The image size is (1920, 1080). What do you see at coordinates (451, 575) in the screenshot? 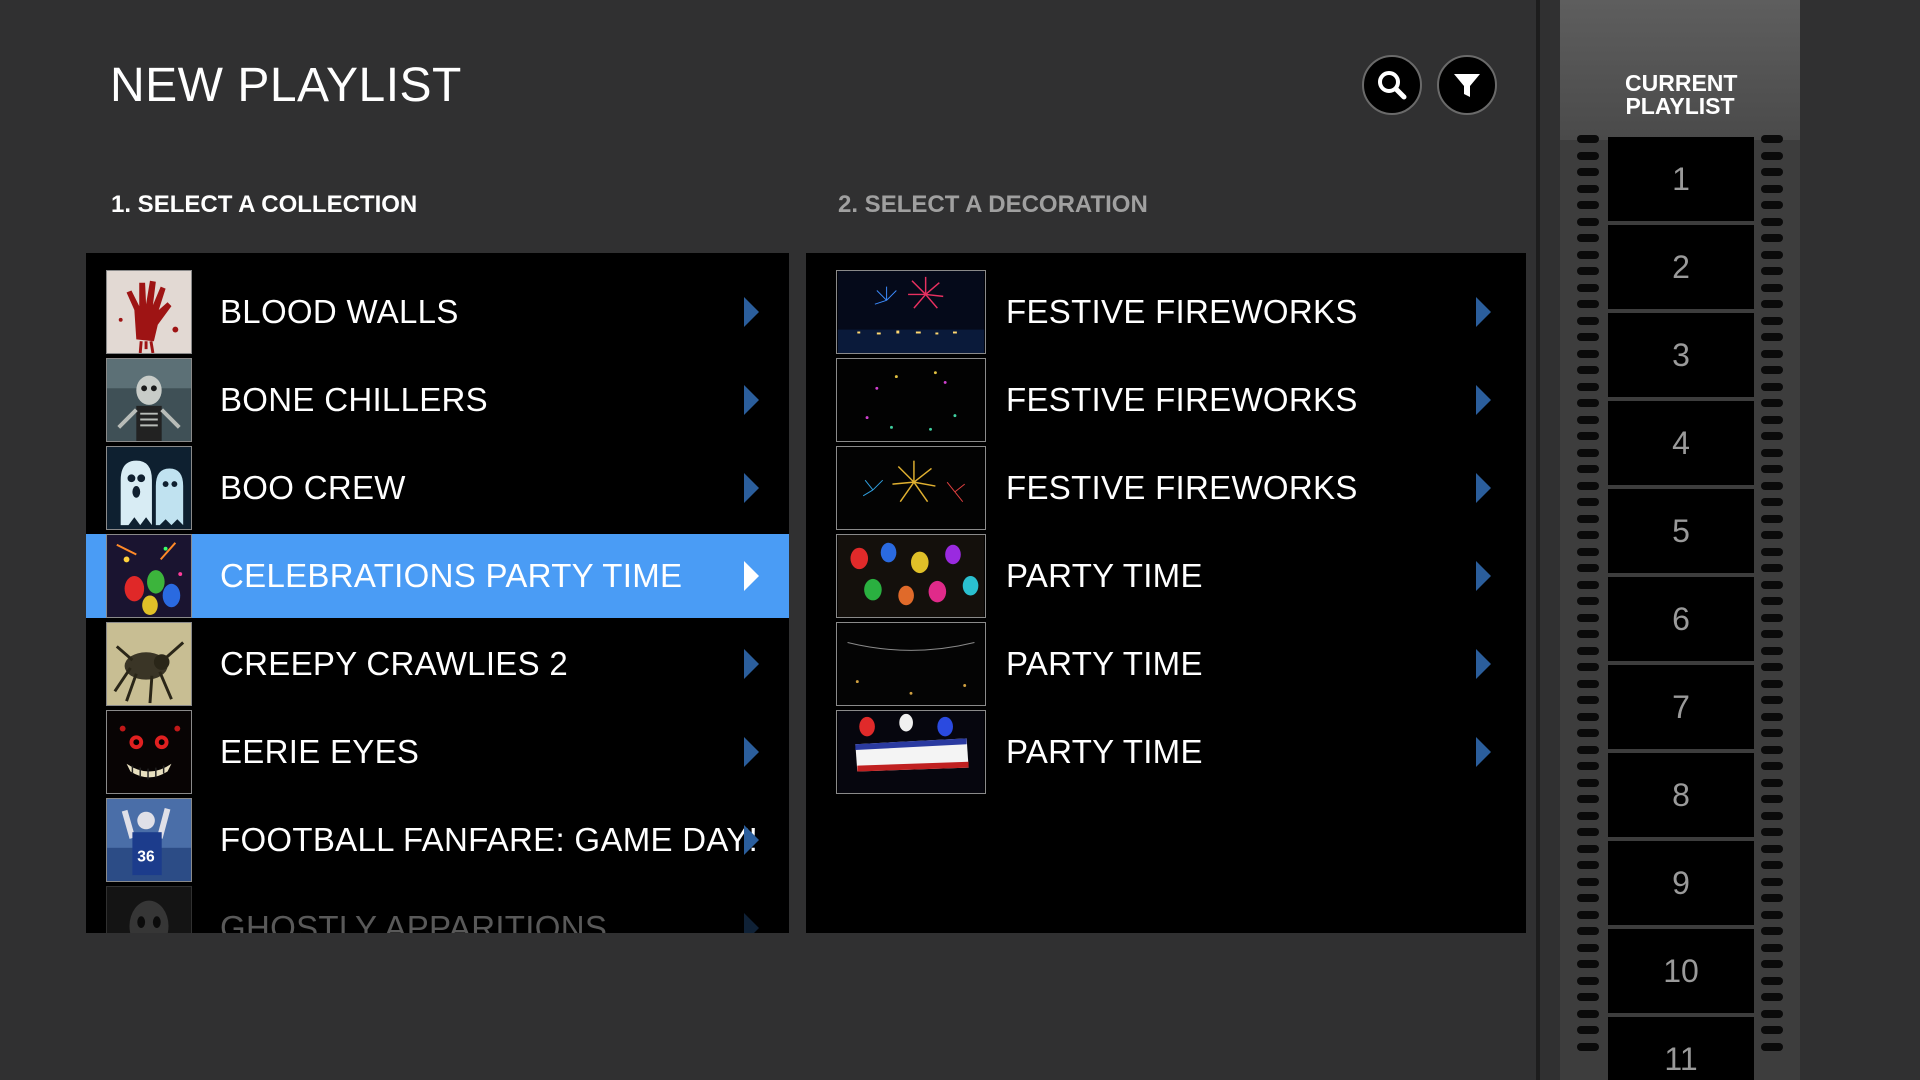
I see `collection-label: CELEBRATIONS PARTY TIME` at bounding box center [451, 575].